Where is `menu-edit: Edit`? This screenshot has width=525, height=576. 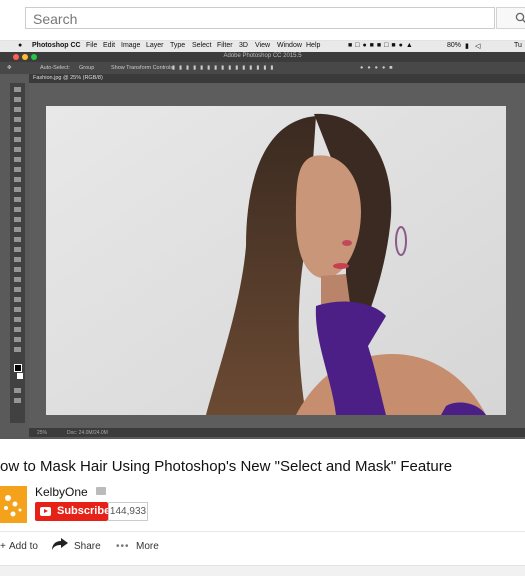 menu-edit: Edit is located at coordinates (109, 45).